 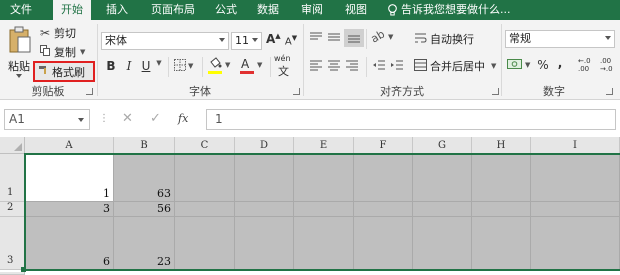 I want to click on tab-formulas: 公式, so click(x=226, y=10).